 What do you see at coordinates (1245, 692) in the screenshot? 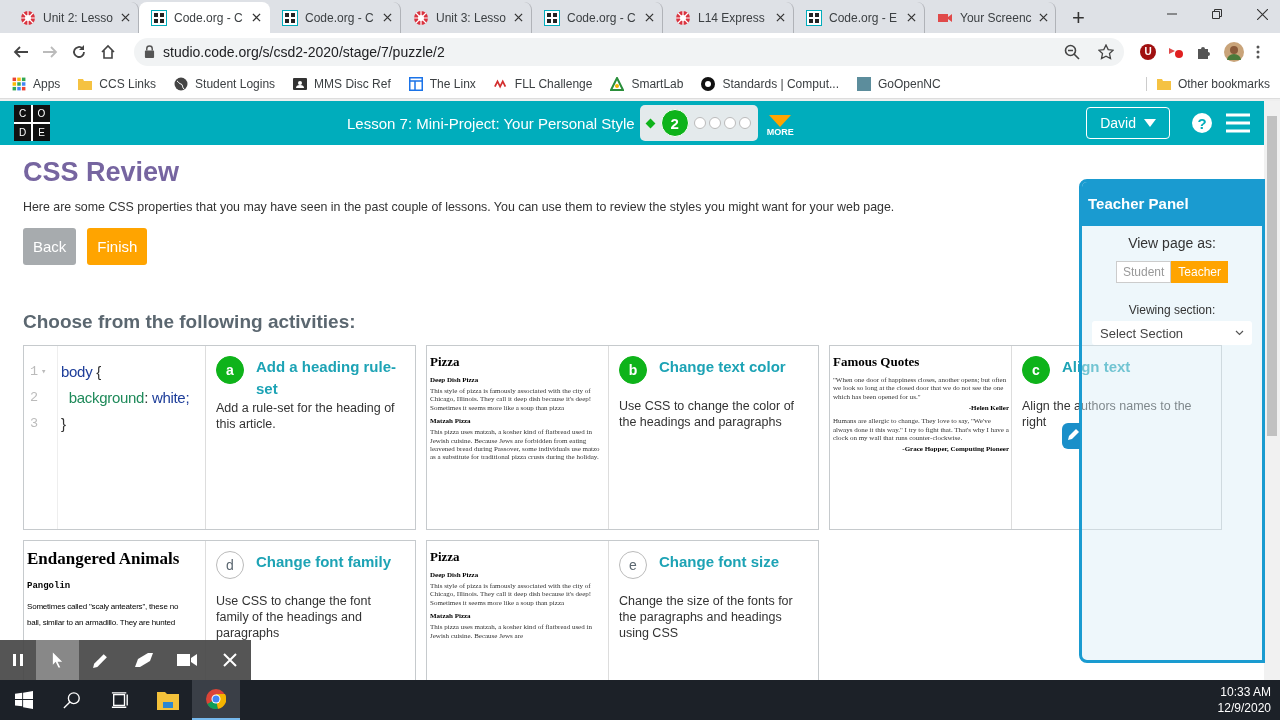
I see `time-text: 10:33 AM` at bounding box center [1245, 692].